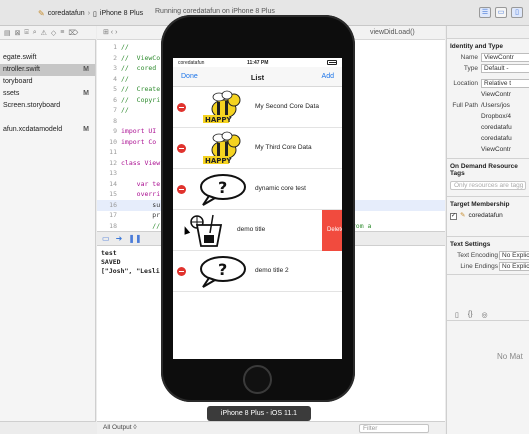  I want to click on line-number: 2, so click(115, 57).